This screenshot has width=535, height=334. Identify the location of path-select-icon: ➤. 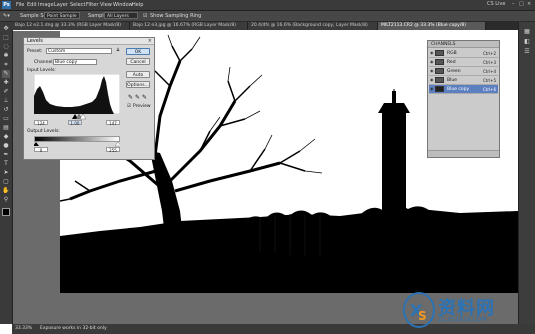
(6, 173).